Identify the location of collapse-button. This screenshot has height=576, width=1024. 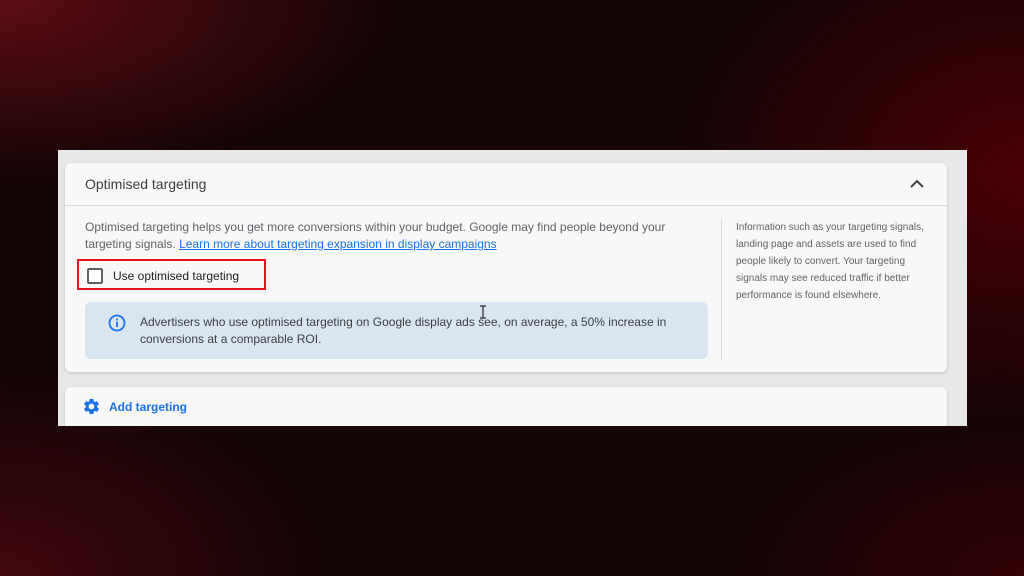
(917, 184).